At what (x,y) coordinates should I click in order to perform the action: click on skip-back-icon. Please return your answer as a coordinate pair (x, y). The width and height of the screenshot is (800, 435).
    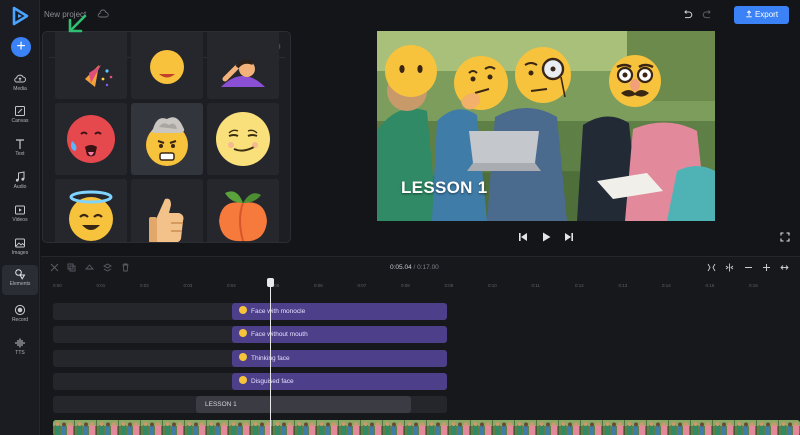
    Looking at the image, I should click on (523, 237).